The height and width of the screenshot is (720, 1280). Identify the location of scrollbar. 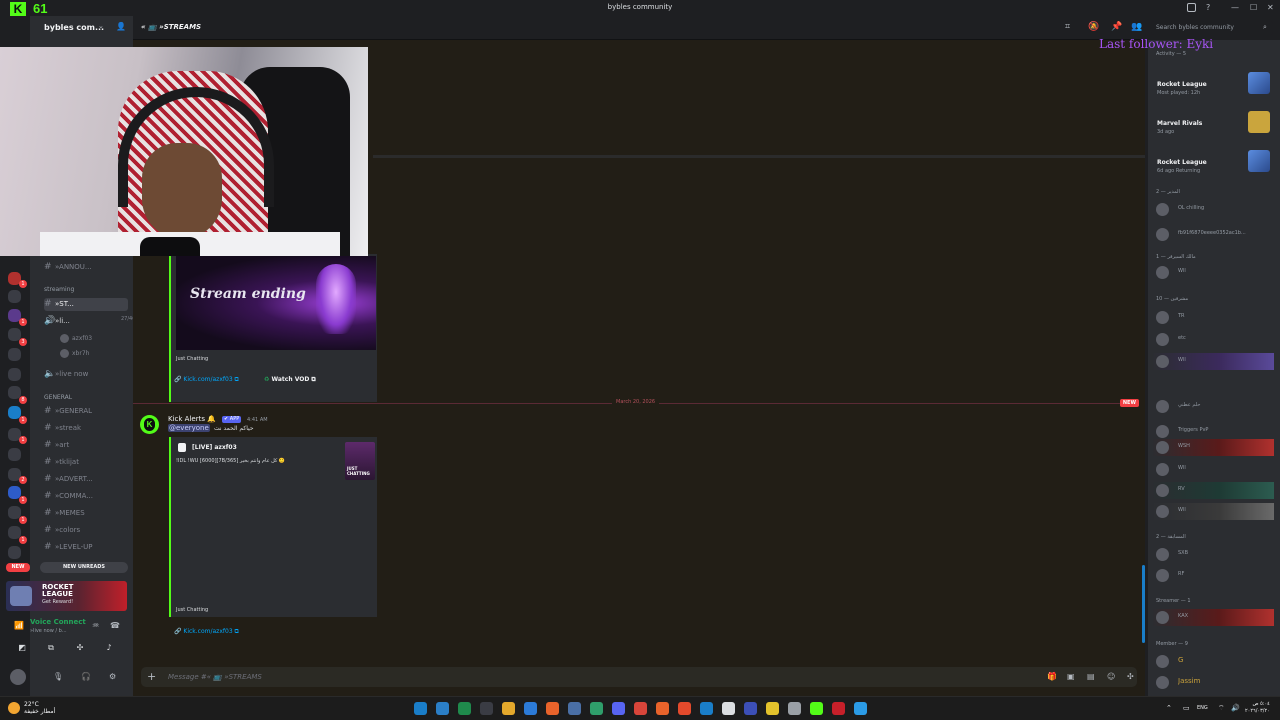
(1143, 604).